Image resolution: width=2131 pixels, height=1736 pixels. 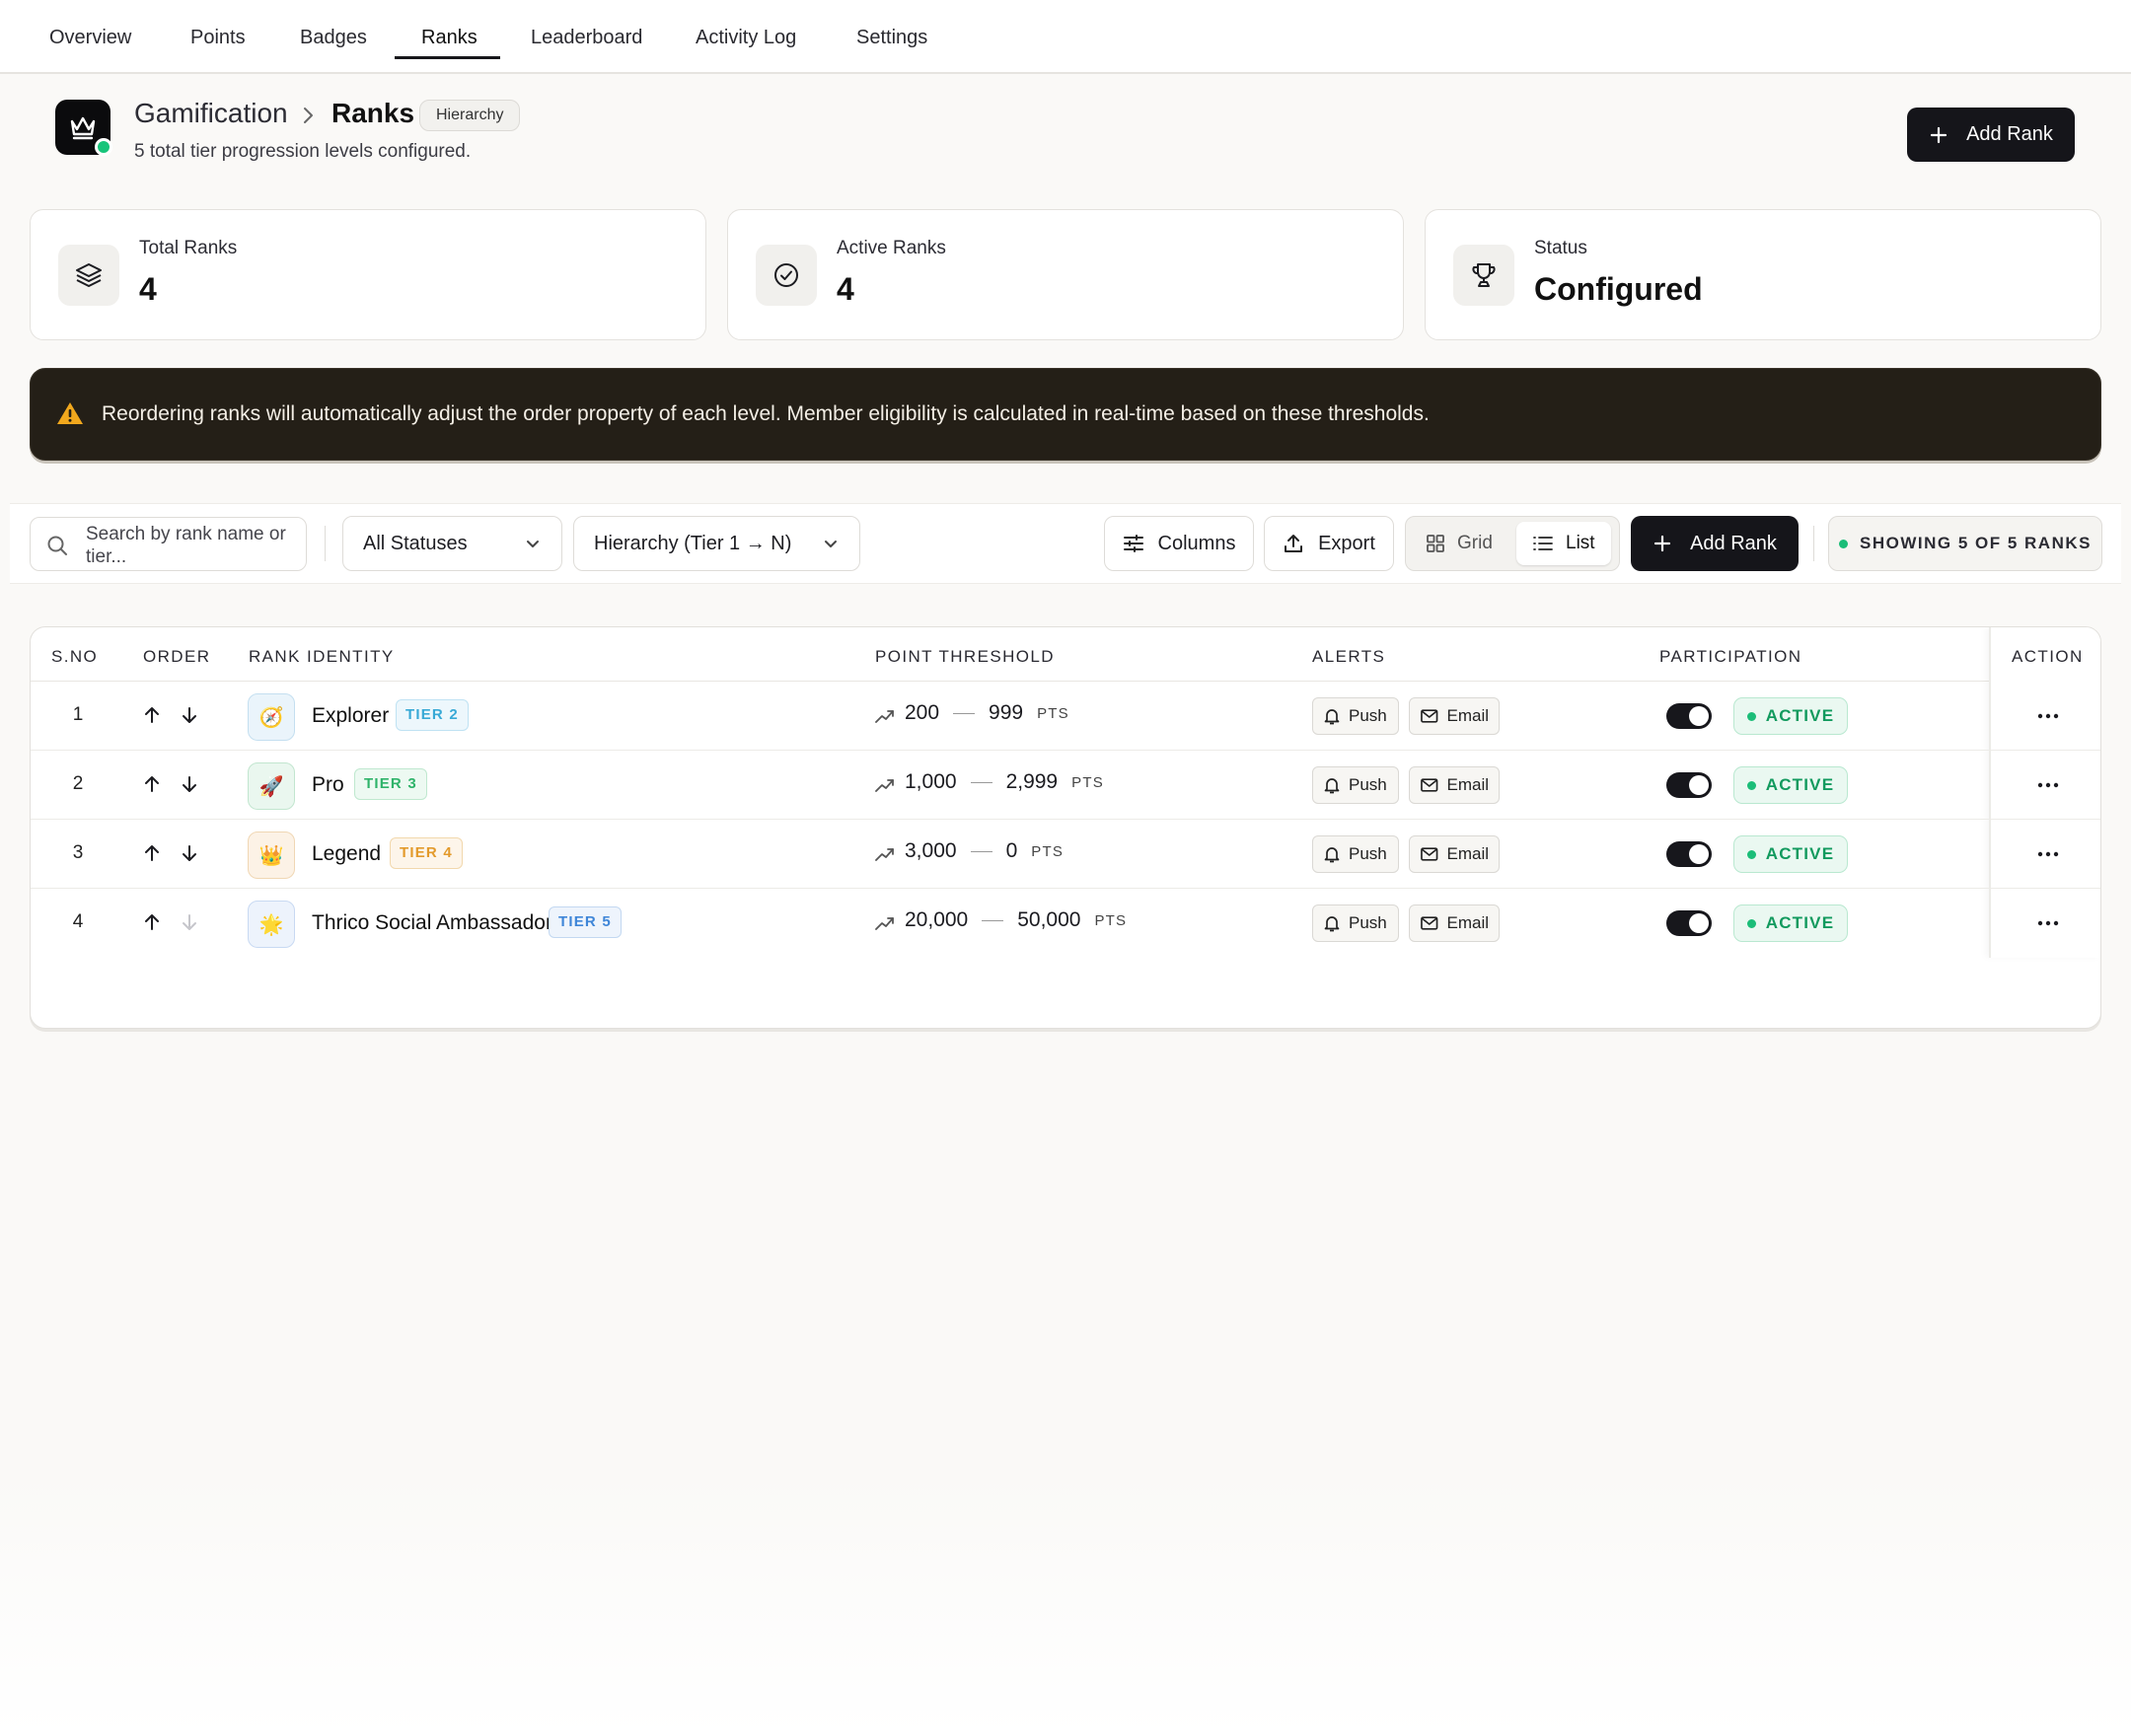 I want to click on columns-button: Columns, so click(x=1179, y=543).